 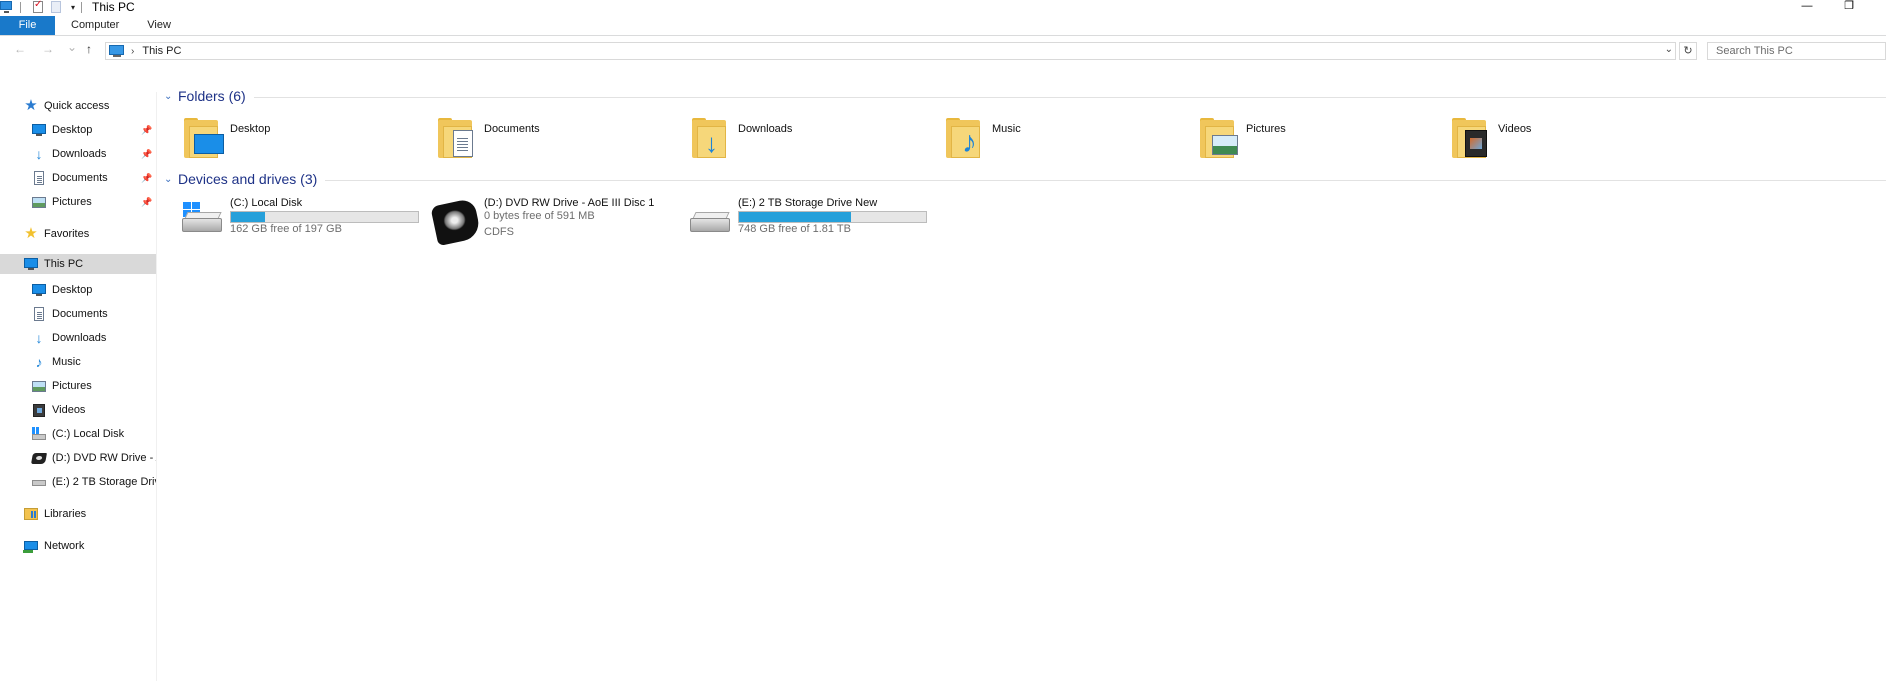 I want to click on nav-label: Libraries, so click(x=65, y=514).